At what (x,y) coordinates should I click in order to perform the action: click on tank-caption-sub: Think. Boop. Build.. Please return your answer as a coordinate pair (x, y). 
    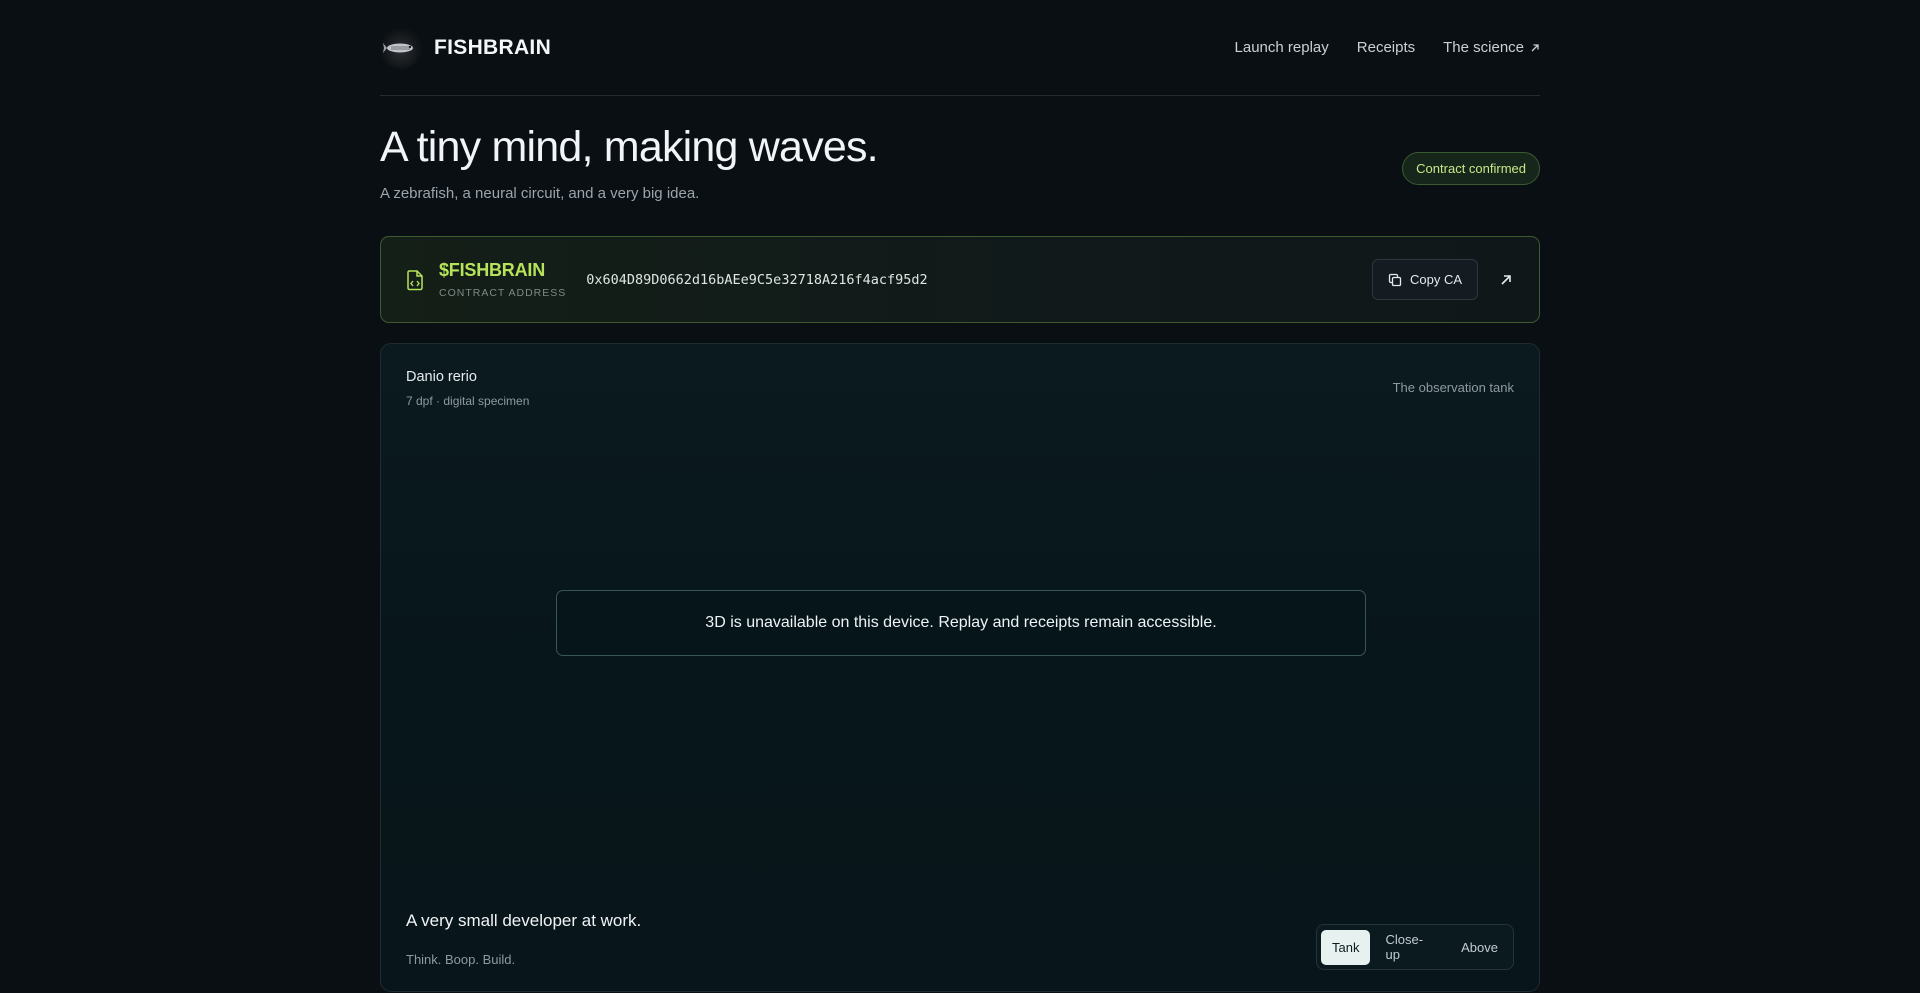
    Looking at the image, I should click on (461, 959).